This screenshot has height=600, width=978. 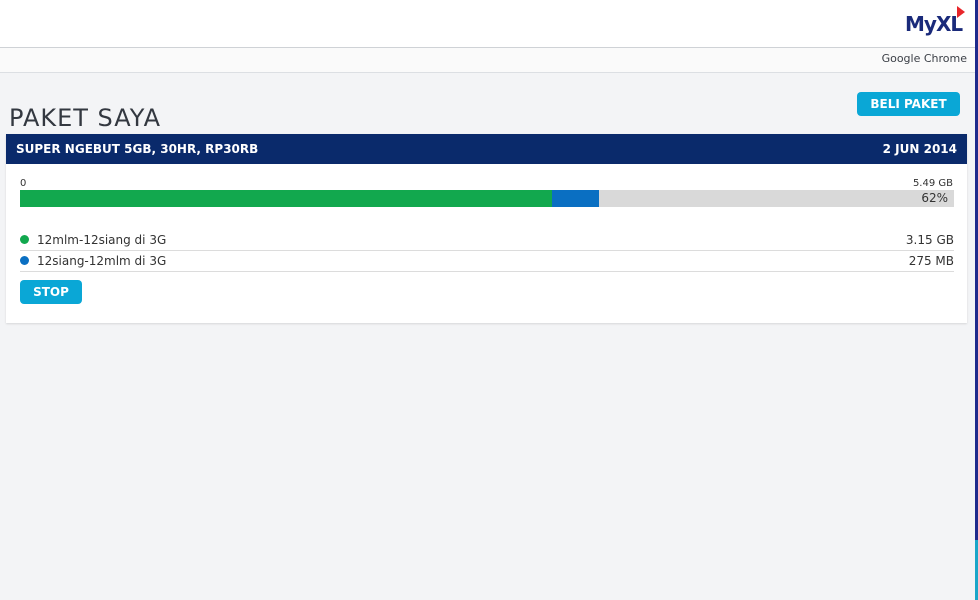 I want to click on usage-label: 12siang-12mlm di 3G, so click(x=102, y=261).